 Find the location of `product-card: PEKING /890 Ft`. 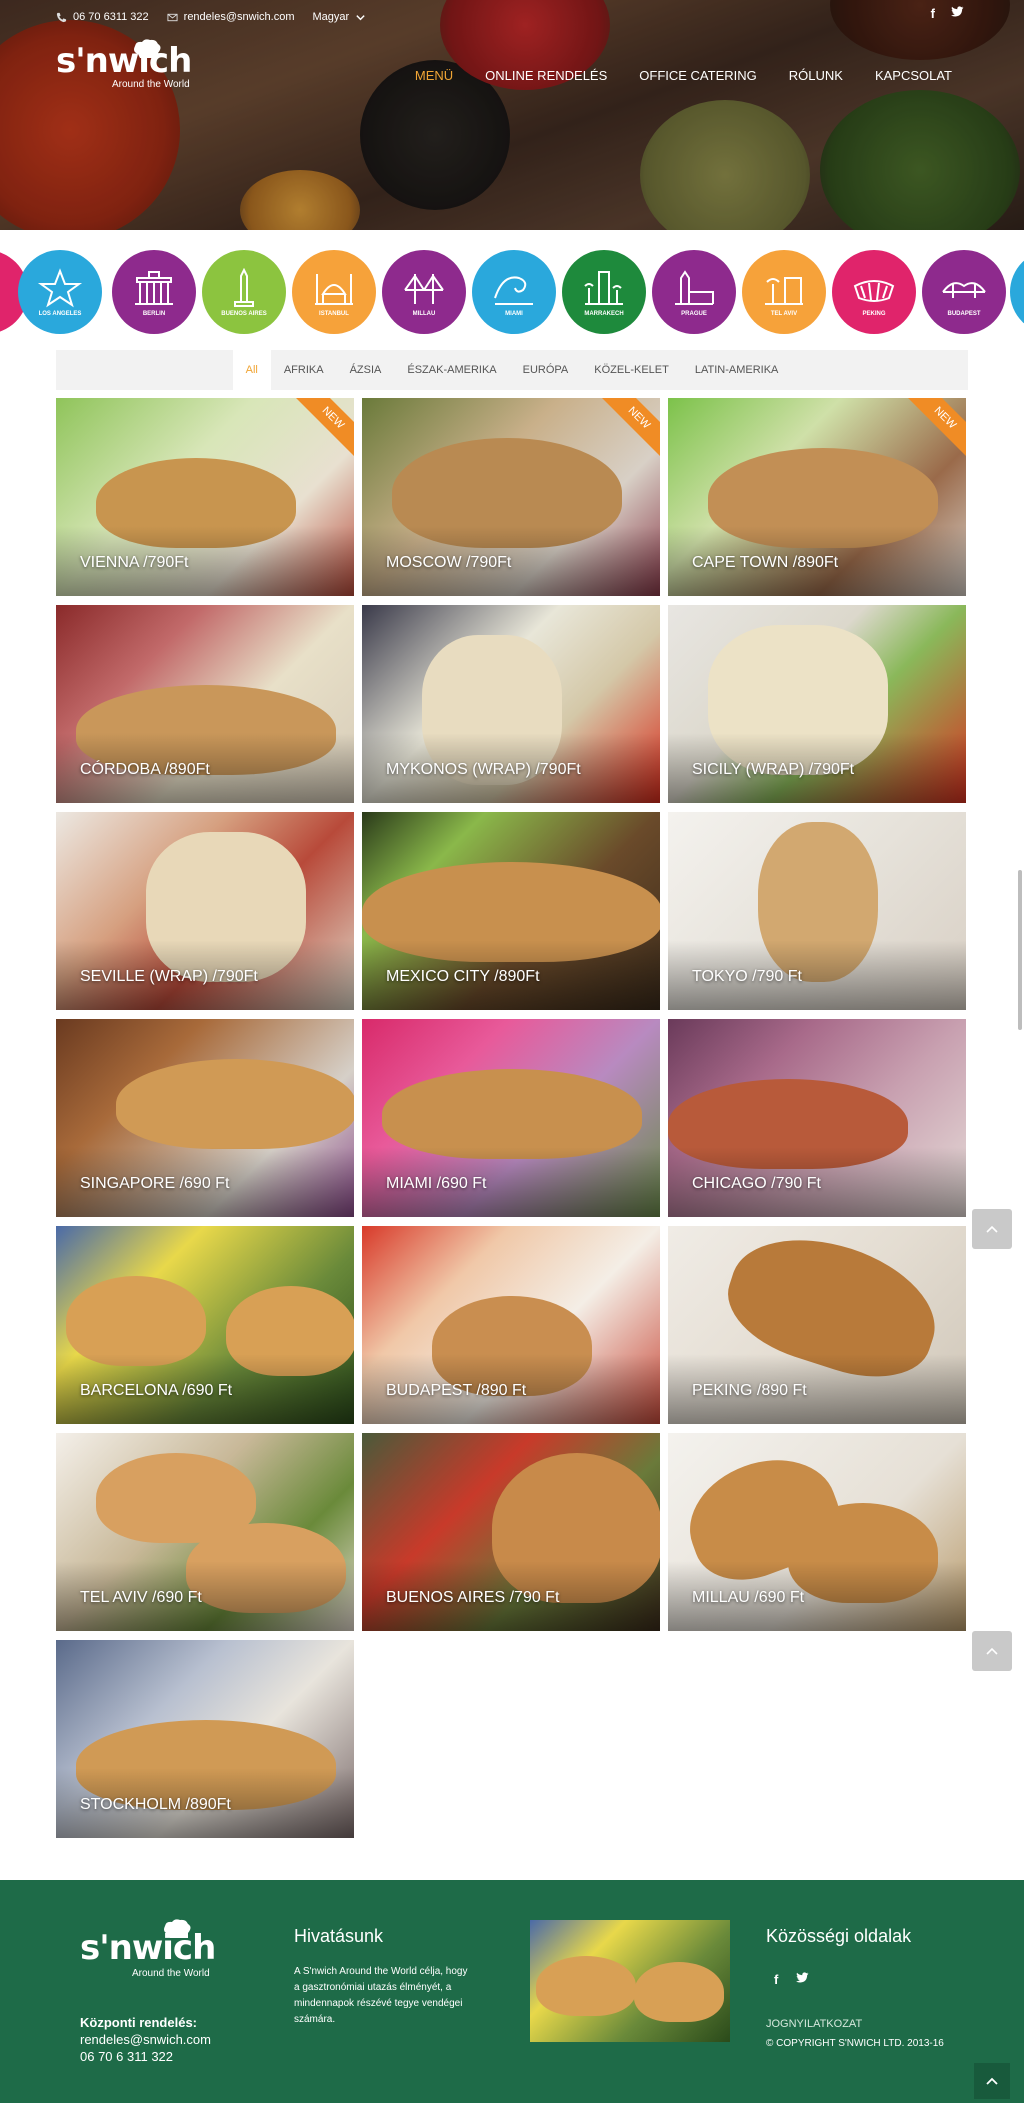

product-card: PEKING /890 Ft is located at coordinates (817, 1325).